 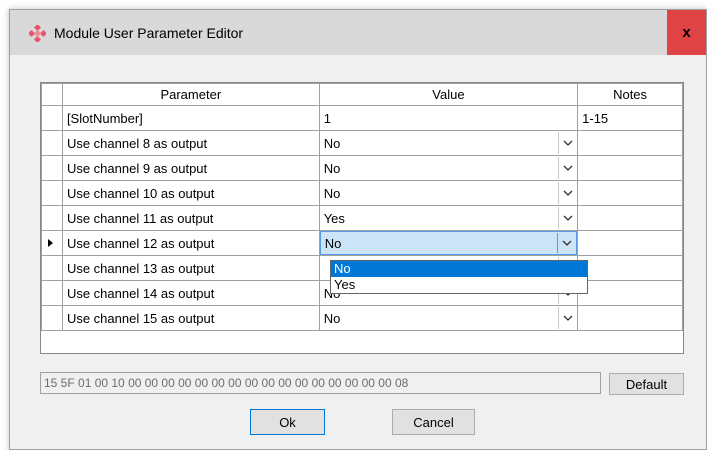 I want to click on table-row: Use channel 10 as output No, so click(x=362, y=193).